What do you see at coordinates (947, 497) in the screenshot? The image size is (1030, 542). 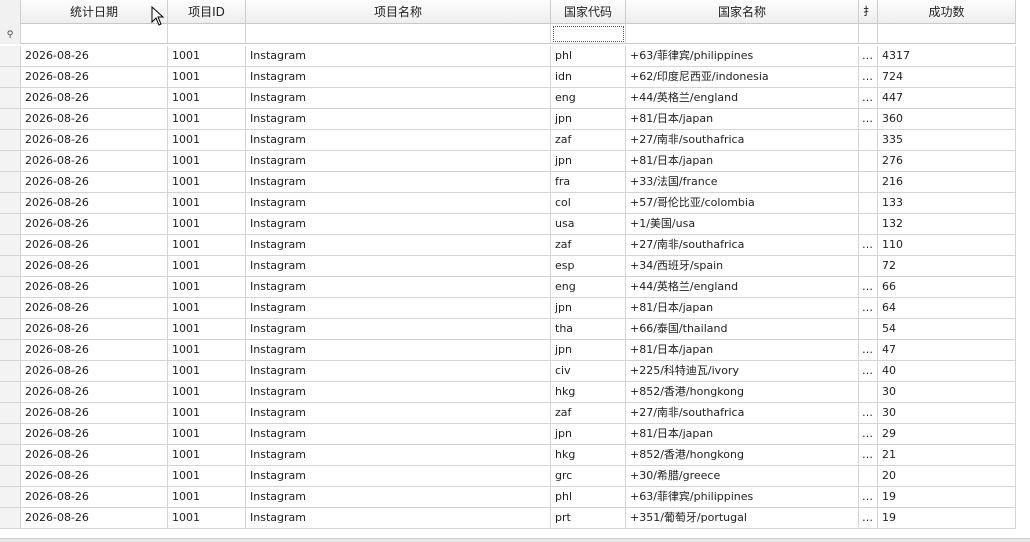 I see `cell-success-count: 19` at bounding box center [947, 497].